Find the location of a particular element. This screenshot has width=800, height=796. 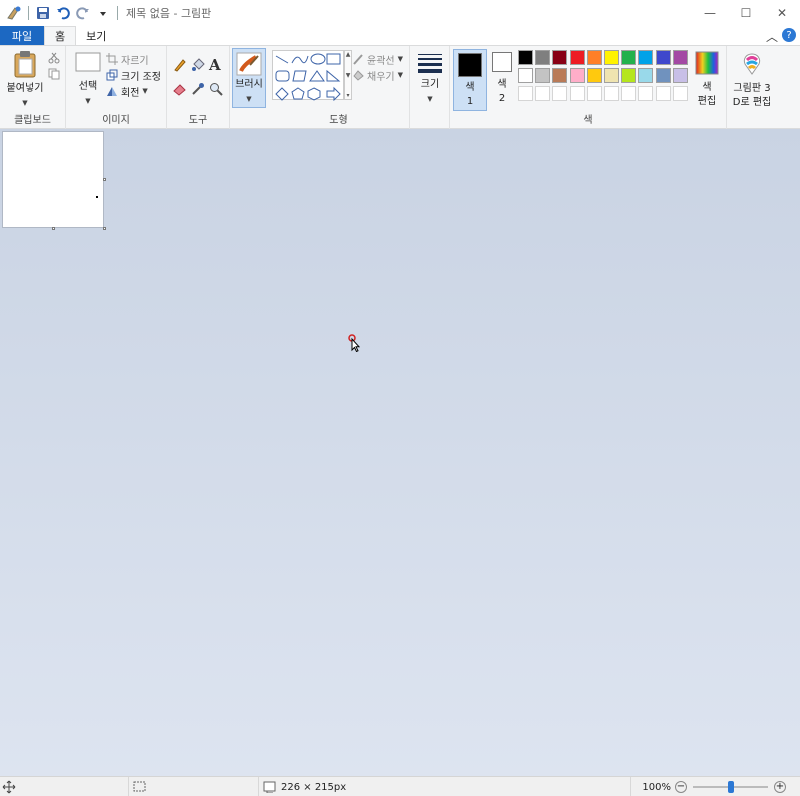

color-palette is located at coordinates (605, 77).